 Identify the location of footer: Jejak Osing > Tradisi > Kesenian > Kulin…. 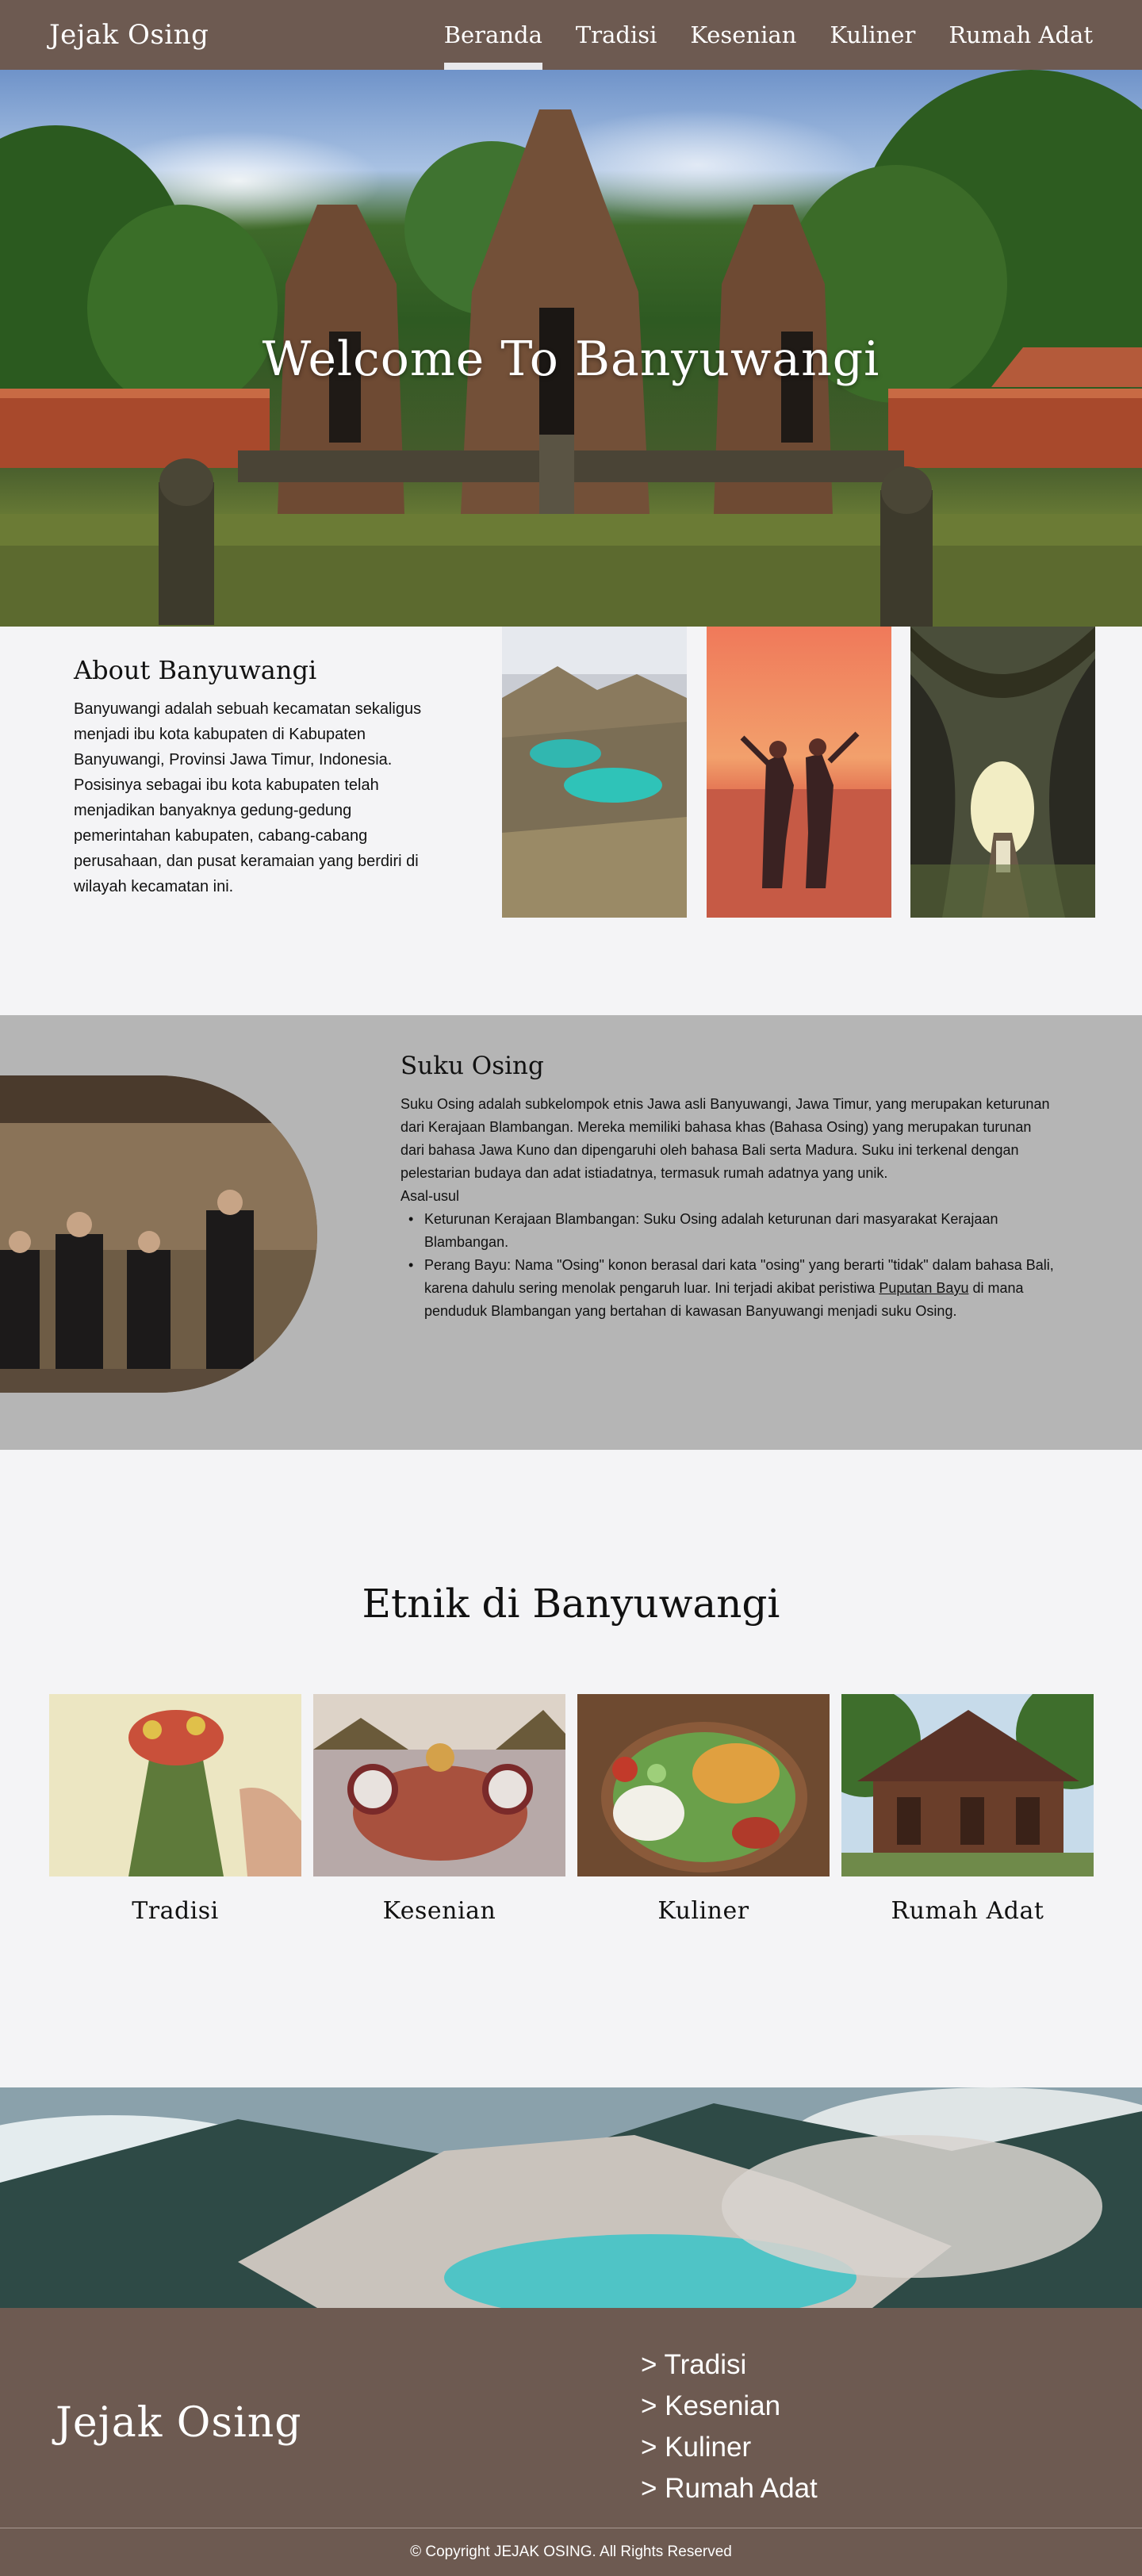
(571, 2442).